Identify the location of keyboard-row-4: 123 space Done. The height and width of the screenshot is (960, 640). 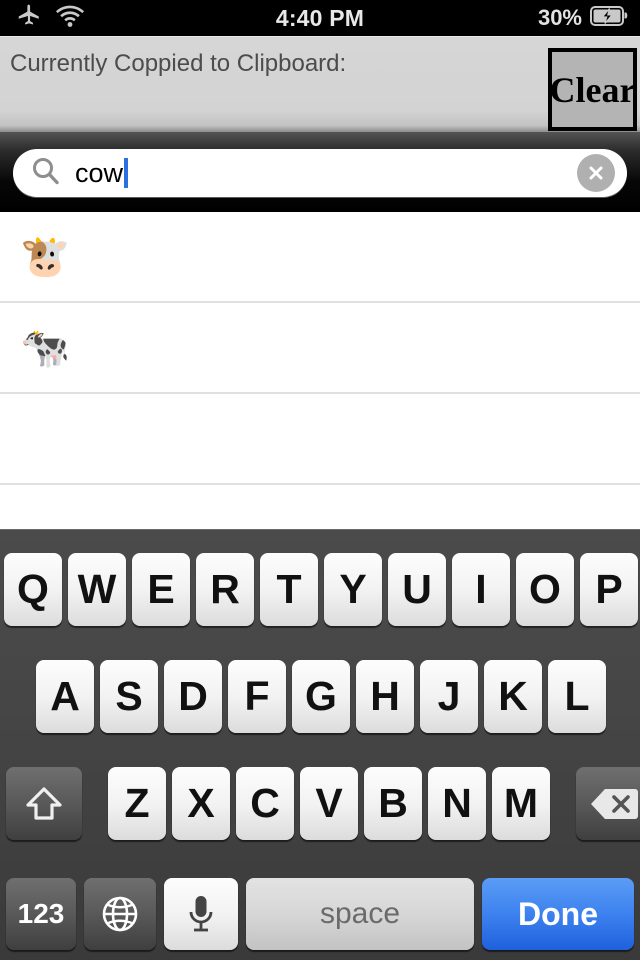
(320, 914).